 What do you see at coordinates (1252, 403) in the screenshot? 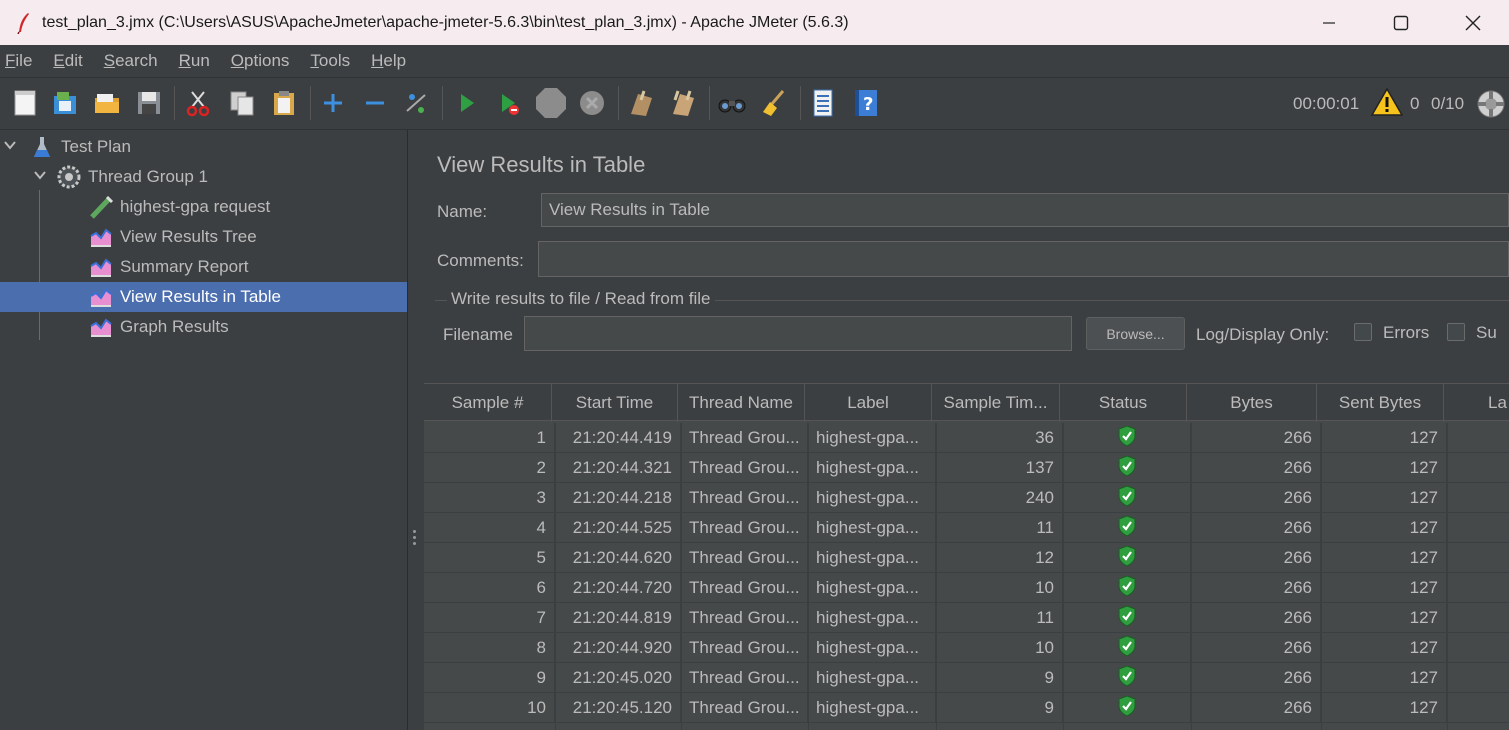
I see `column-header-bytes: Bytes` at bounding box center [1252, 403].